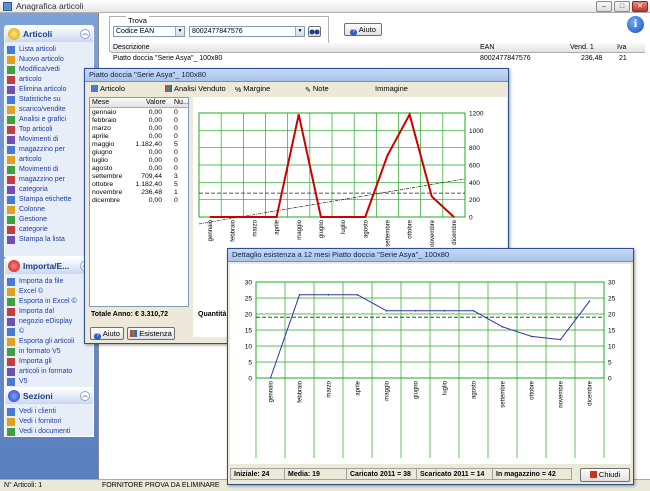 Image resolution: width=650 pixels, height=491 pixels. I want to click on sidebar-item: Excel ©, so click(49, 292).